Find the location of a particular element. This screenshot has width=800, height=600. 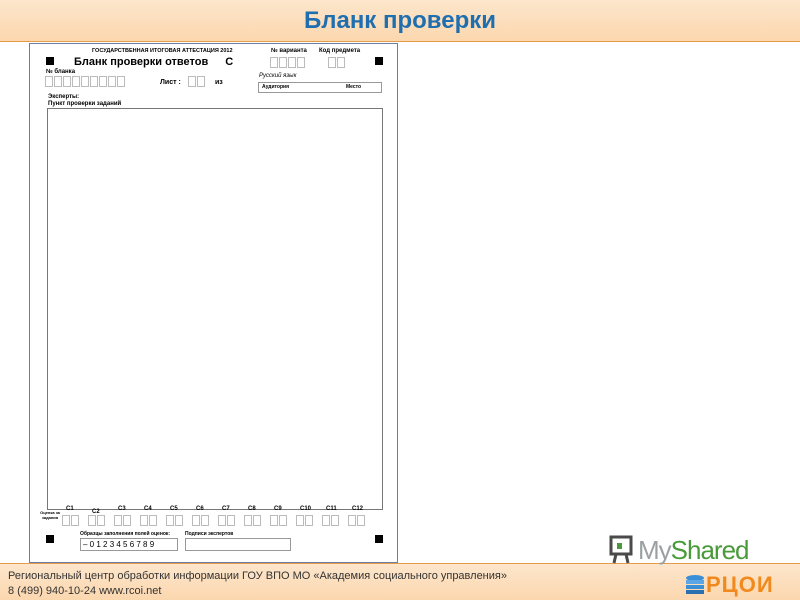

task-label: С9 is located at coordinates (278, 509).